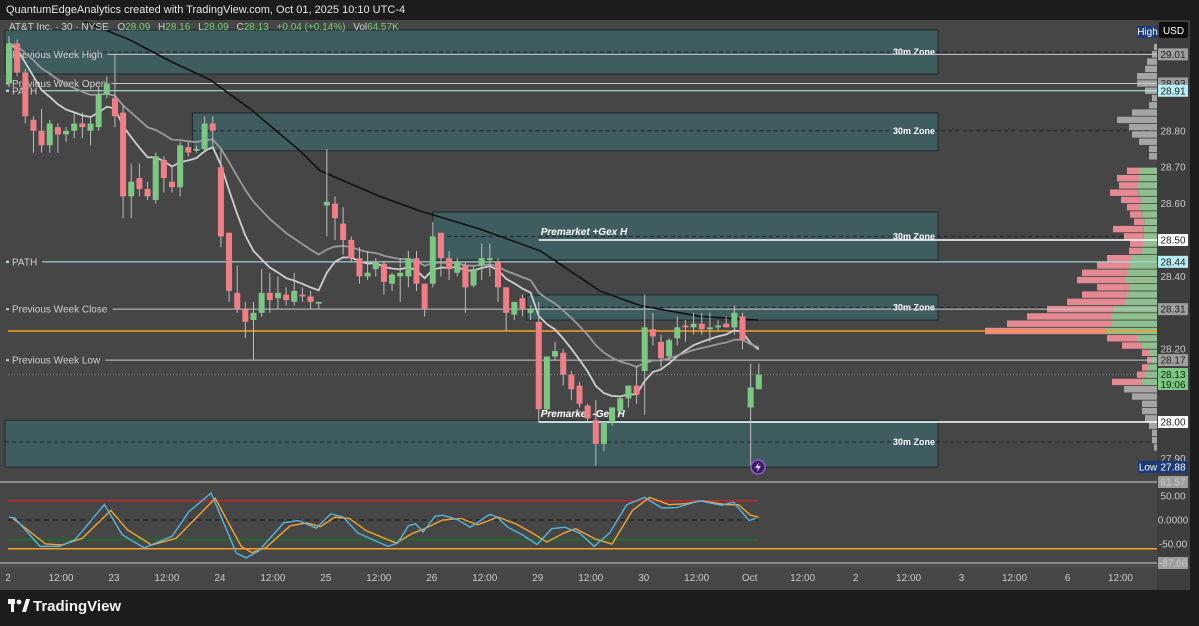  I want to click on osc-axis-label: 50.00, so click(1172, 497).